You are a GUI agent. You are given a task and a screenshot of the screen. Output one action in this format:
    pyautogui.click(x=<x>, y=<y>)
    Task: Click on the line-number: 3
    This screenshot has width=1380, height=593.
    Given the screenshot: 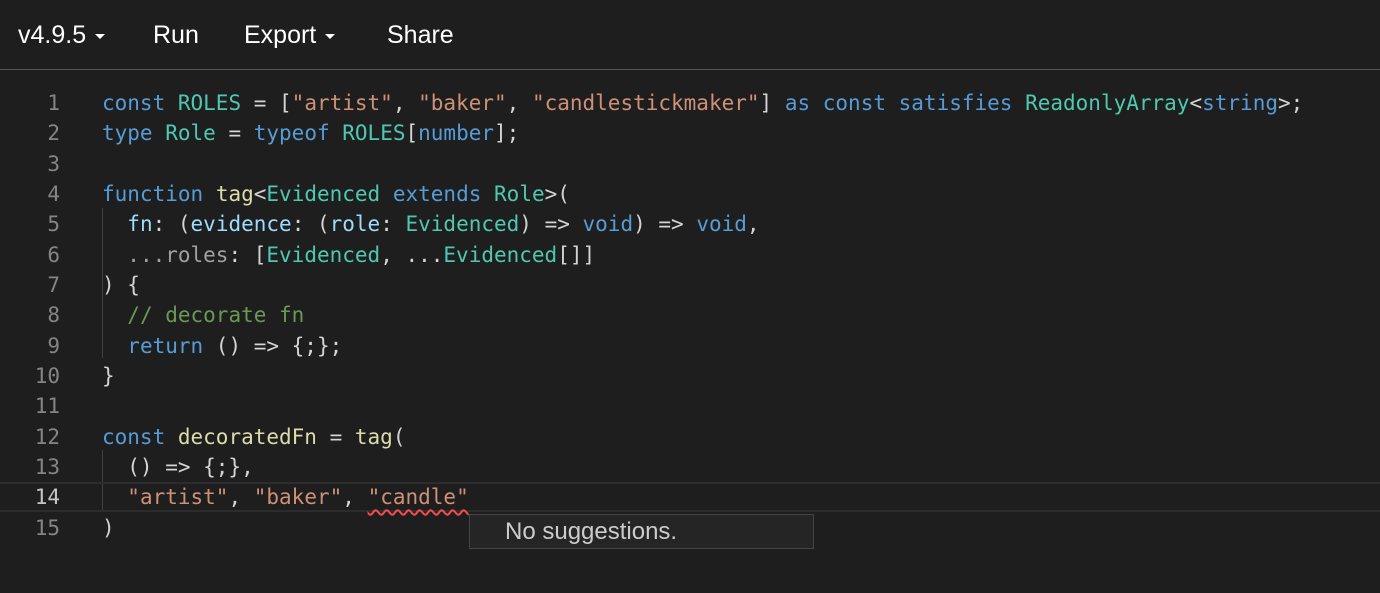 What is the action you would take?
    pyautogui.click(x=53, y=164)
    